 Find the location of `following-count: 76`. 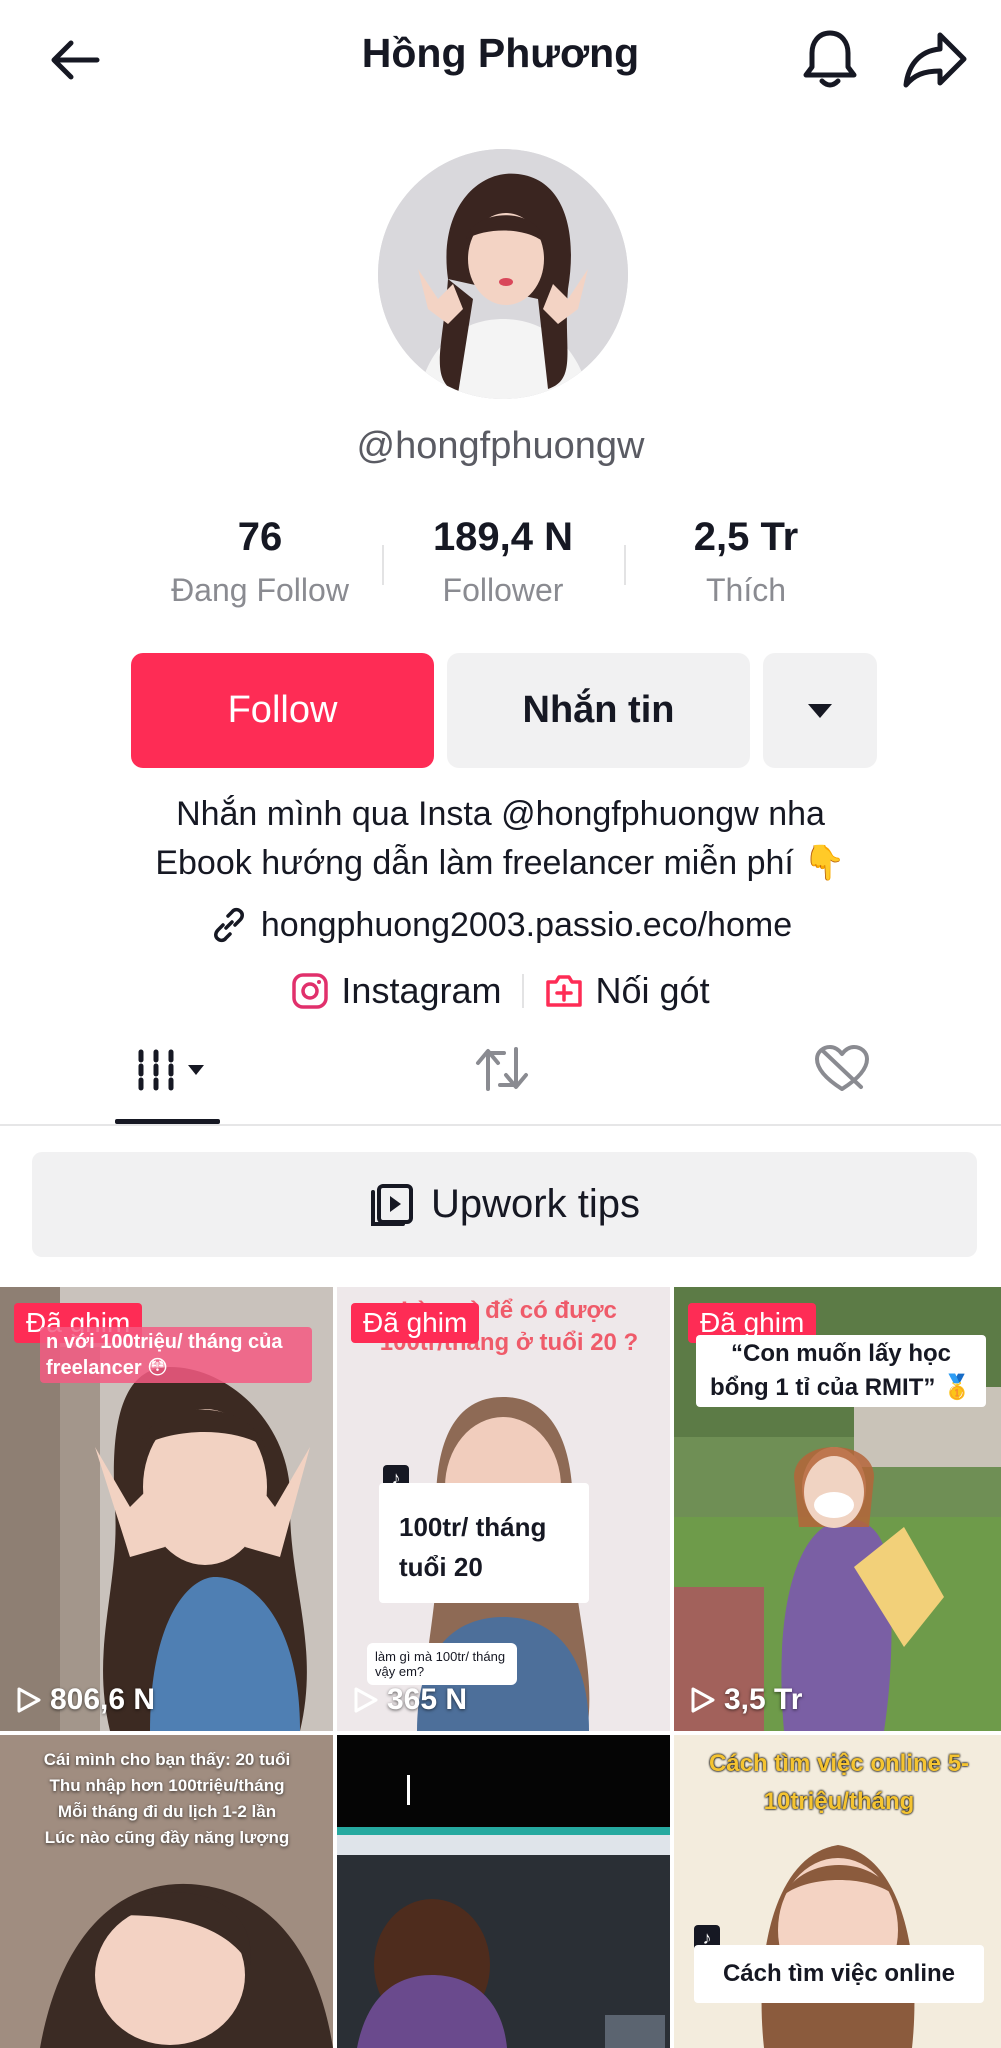

following-count: 76 is located at coordinates (260, 537).